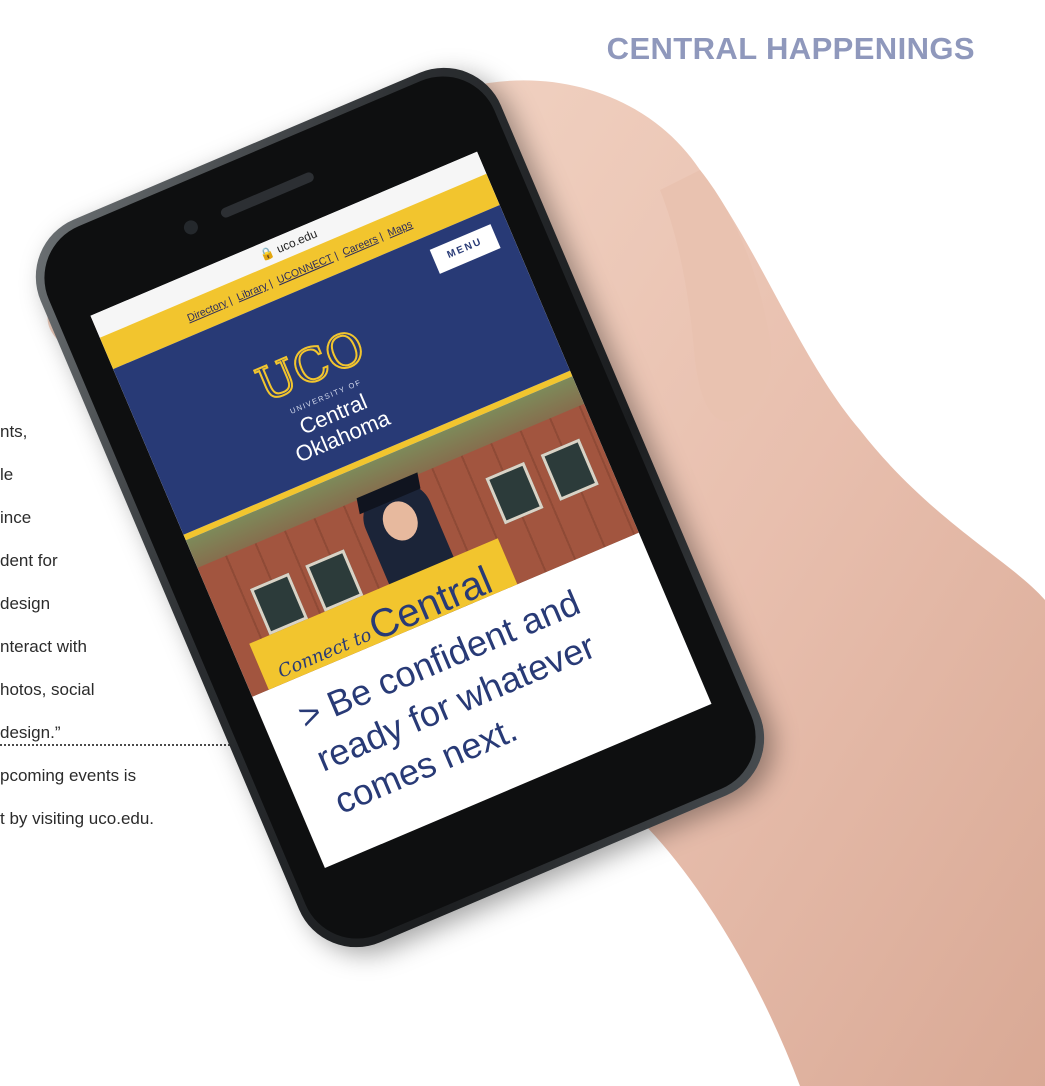  What do you see at coordinates (360, 246) in the screenshot?
I see `utility-link-careers: Careers` at bounding box center [360, 246].